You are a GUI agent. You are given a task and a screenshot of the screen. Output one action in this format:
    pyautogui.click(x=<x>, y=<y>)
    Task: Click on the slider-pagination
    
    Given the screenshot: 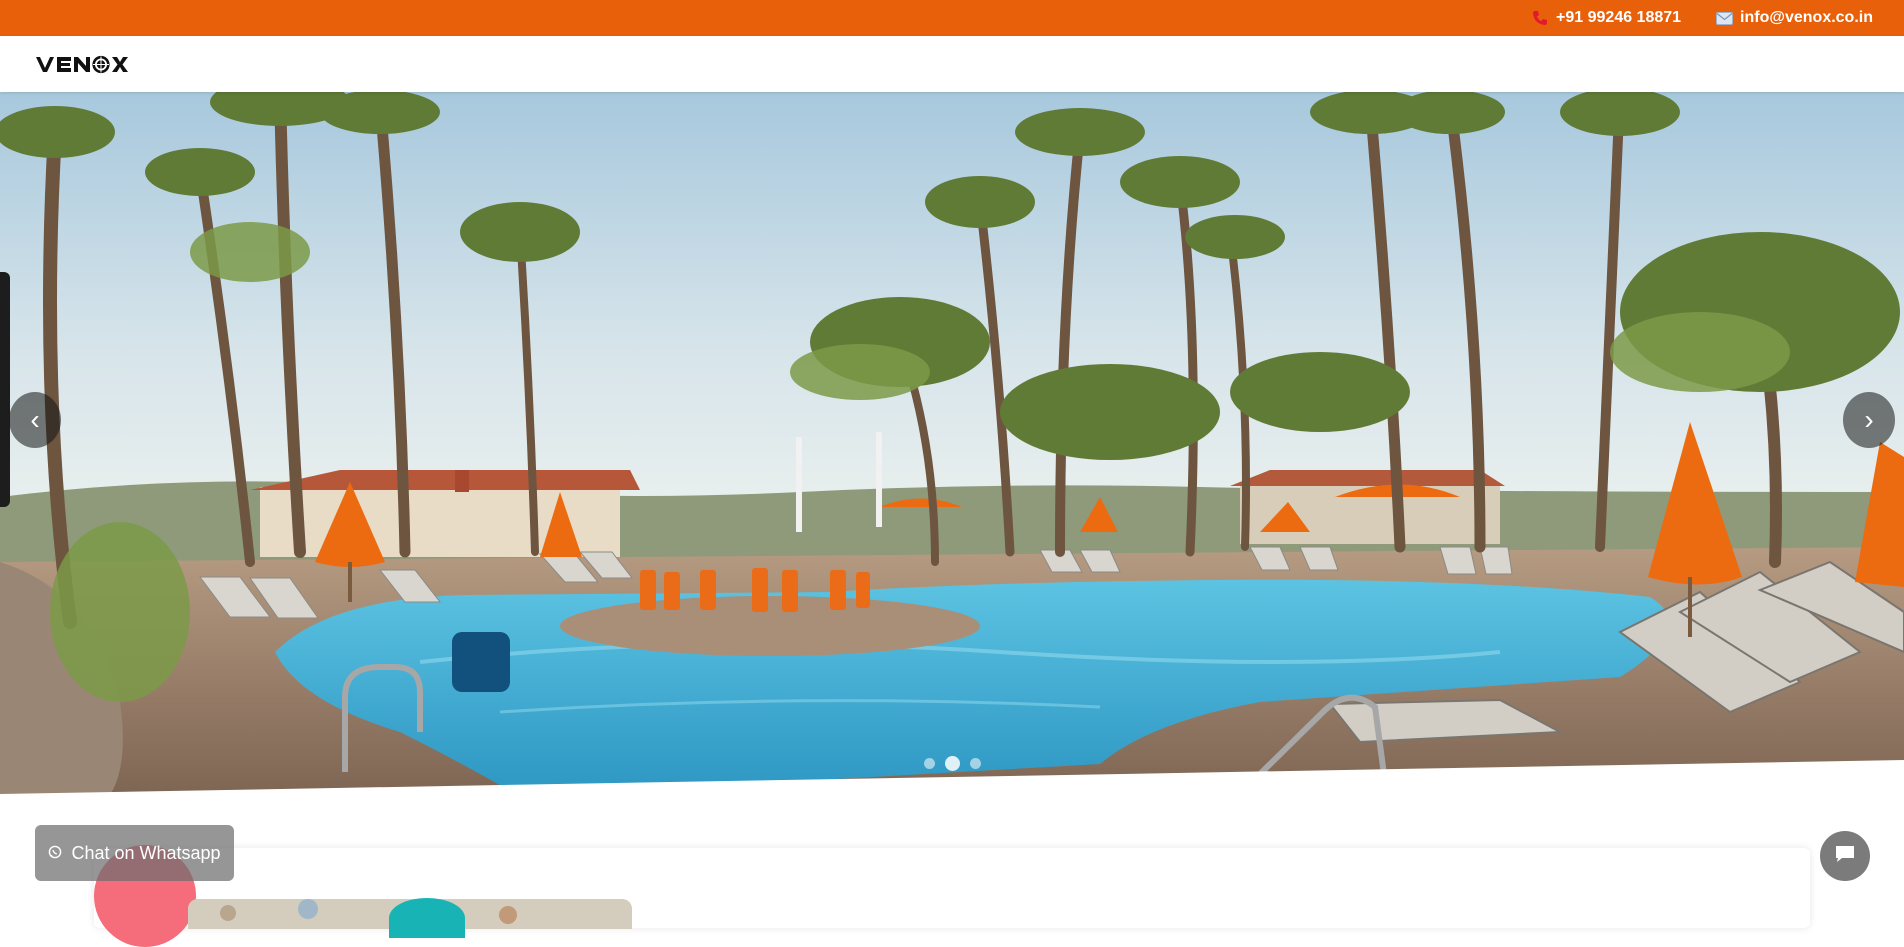 What is the action you would take?
    pyautogui.click(x=952, y=763)
    